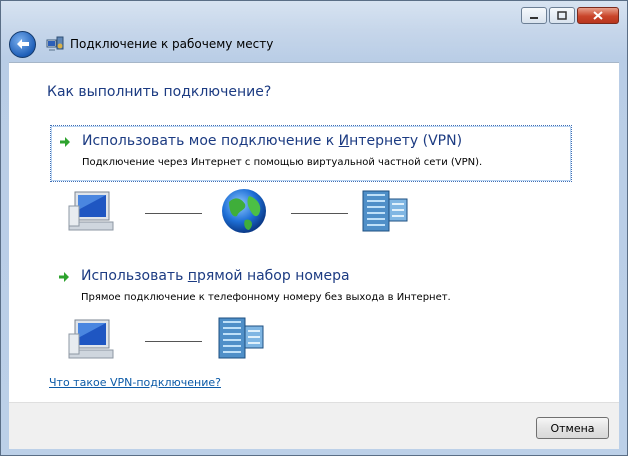 The image size is (628, 456). I want to click on window-title: Подключение к рабочему месту, so click(172, 44).